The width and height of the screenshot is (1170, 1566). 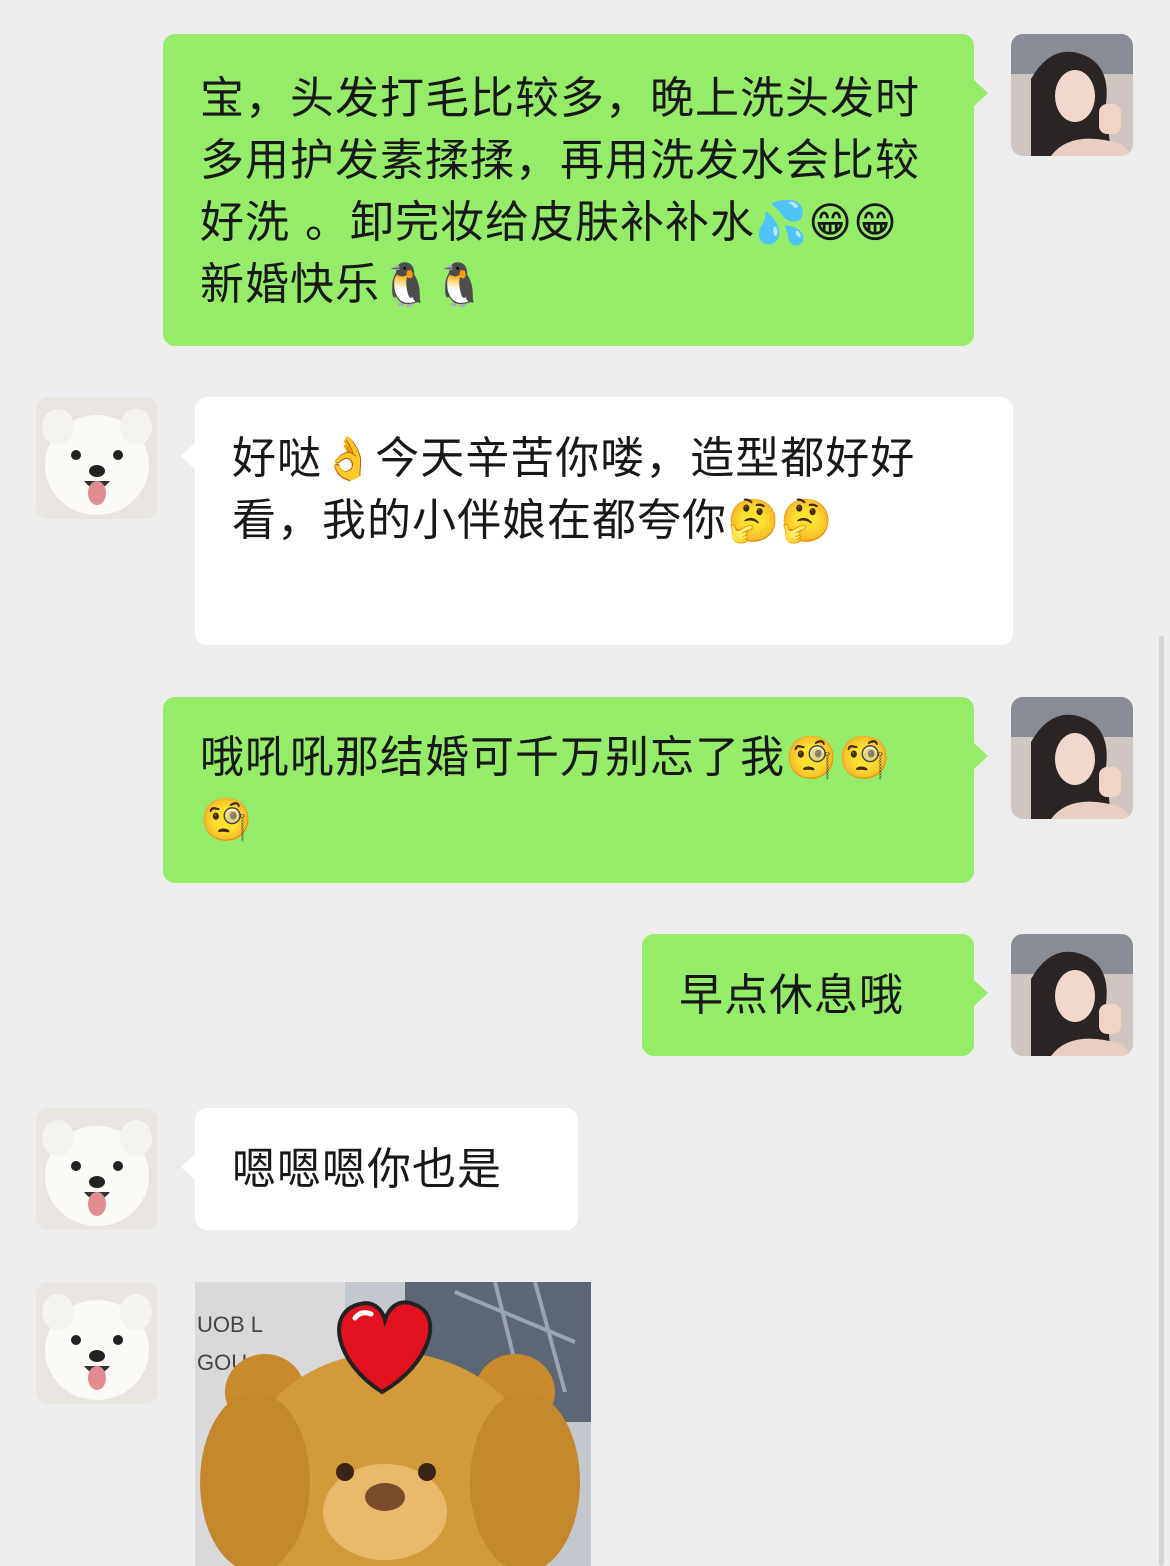 What do you see at coordinates (604, 521) in the screenshot?
I see `message-bubble: 好哒👌今天辛苦你喽，造型都好好看，我的小伴娘在都夸你🤔🤔` at bounding box center [604, 521].